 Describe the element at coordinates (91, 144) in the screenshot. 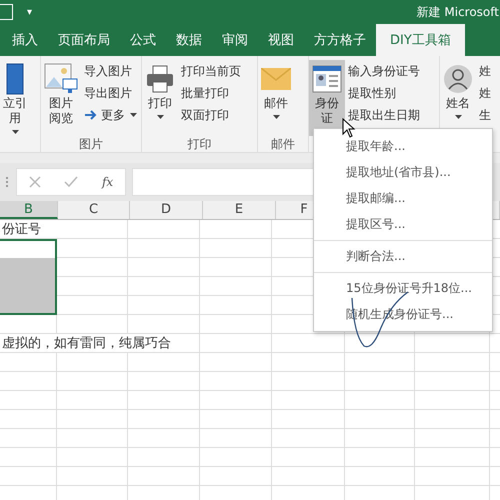

I see `group-label: 图片` at that location.